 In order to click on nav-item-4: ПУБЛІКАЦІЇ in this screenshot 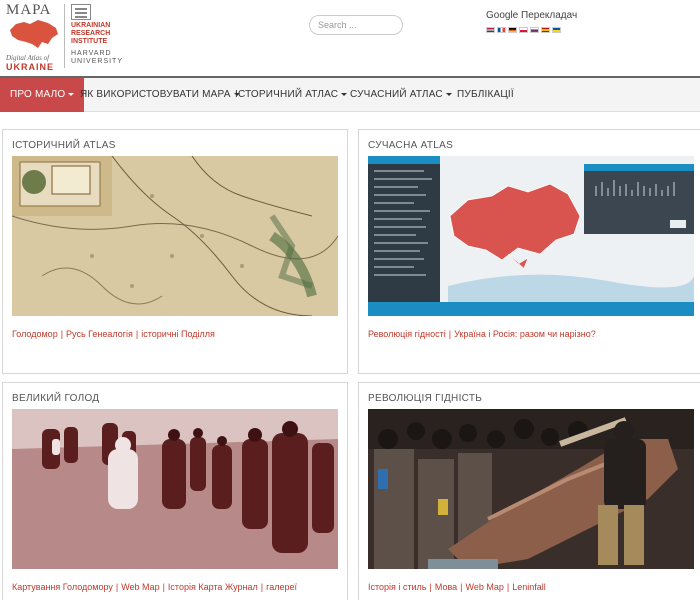, I will do `click(485, 95)`.